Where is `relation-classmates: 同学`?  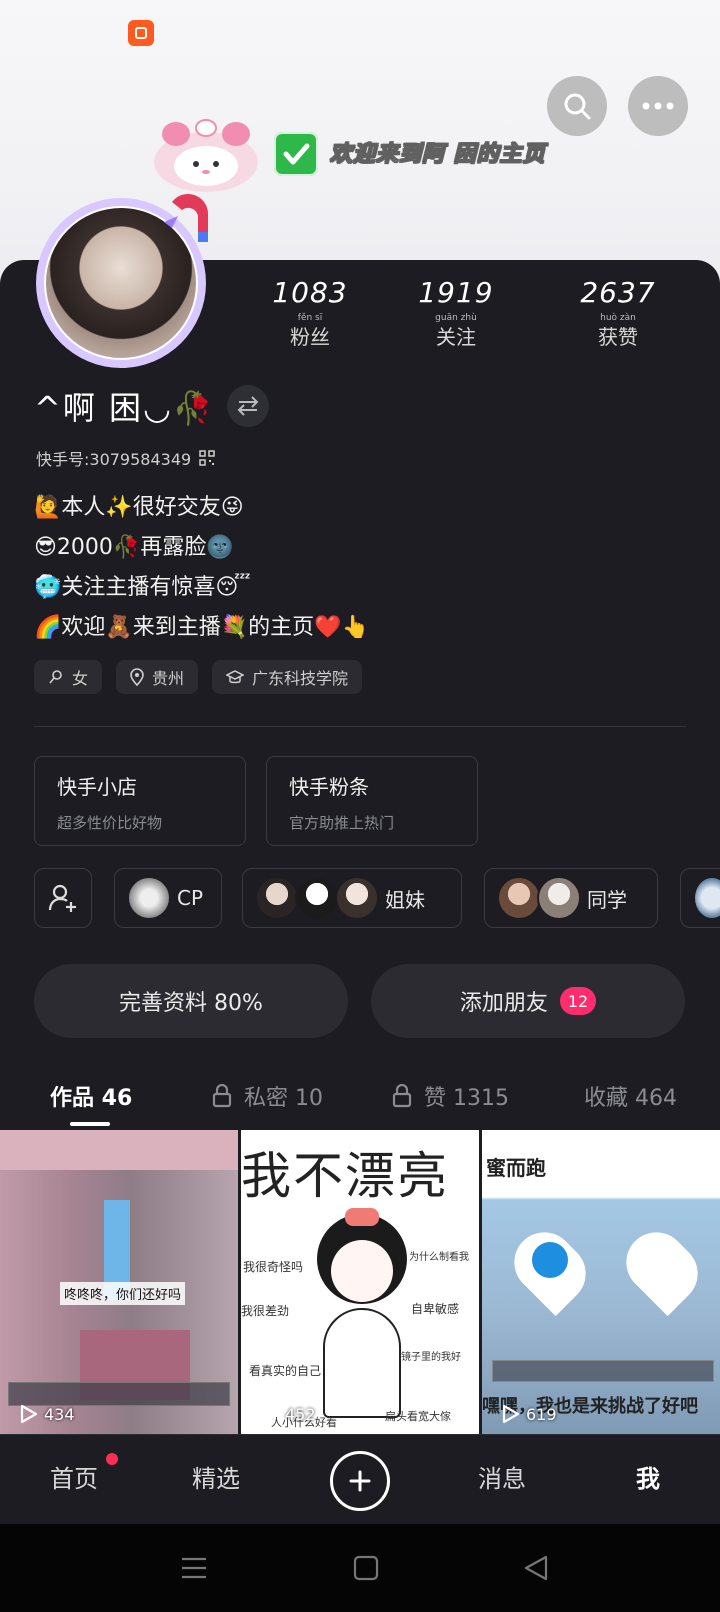 relation-classmates: 同学 is located at coordinates (571, 898).